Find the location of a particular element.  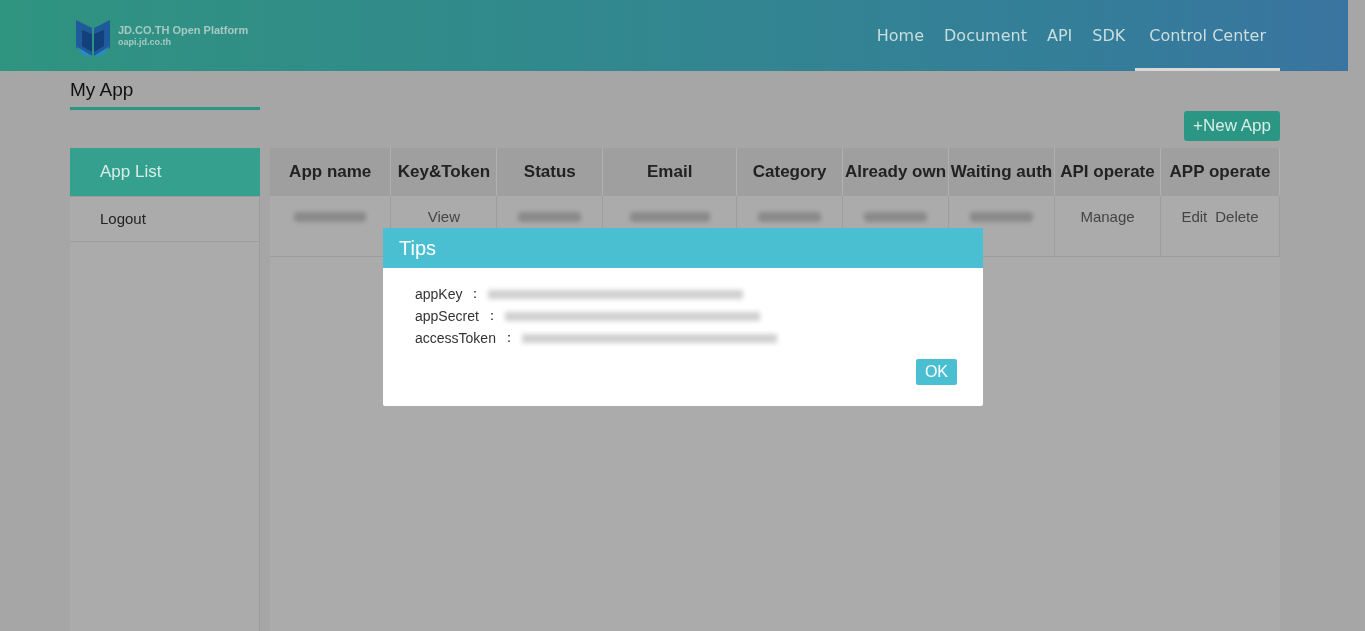

table-link: Edit is located at coordinates (1194, 216).